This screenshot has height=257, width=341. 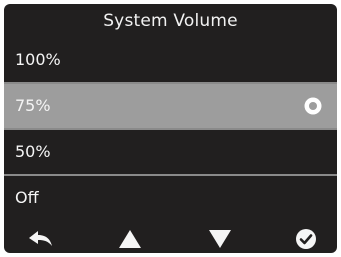 I want to click on menu-title: System Volume, so click(x=170, y=21).